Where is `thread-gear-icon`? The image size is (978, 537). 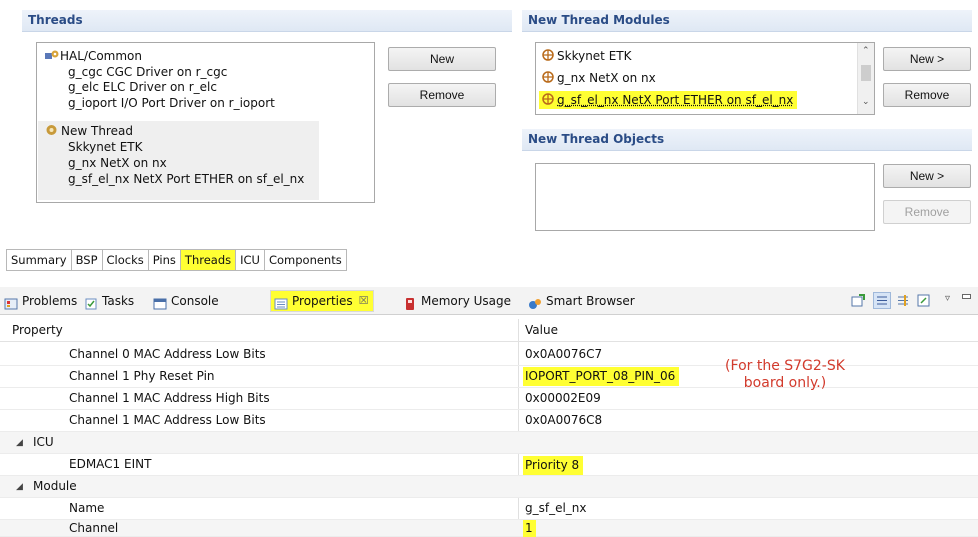 thread-gear-icon is located at coordinates (51, 130).